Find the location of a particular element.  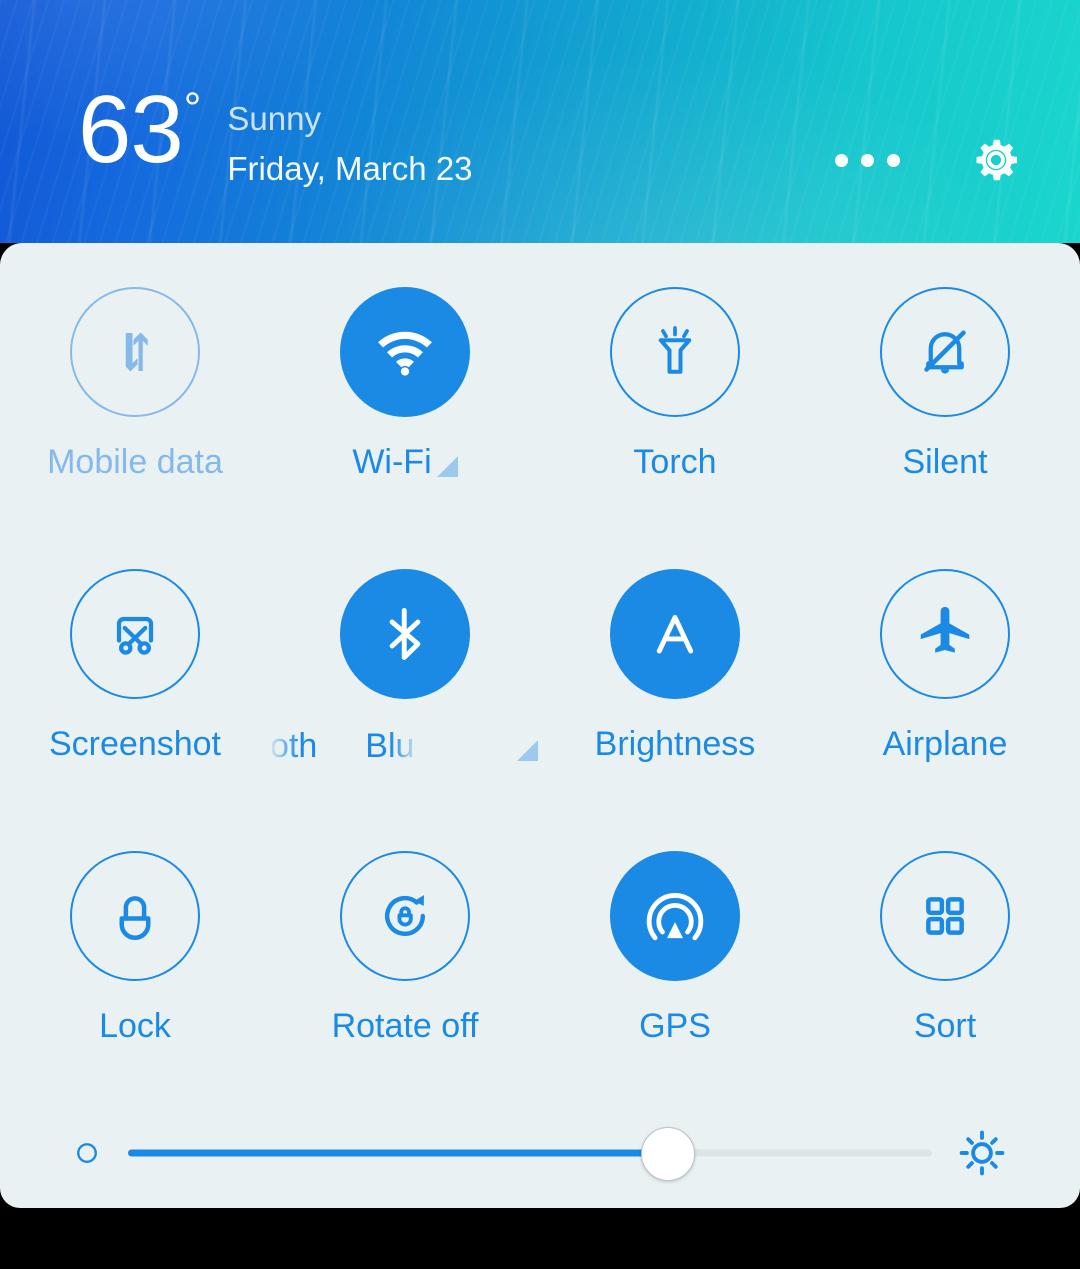

gear-icon-svg is located at coordinates (996, 160).